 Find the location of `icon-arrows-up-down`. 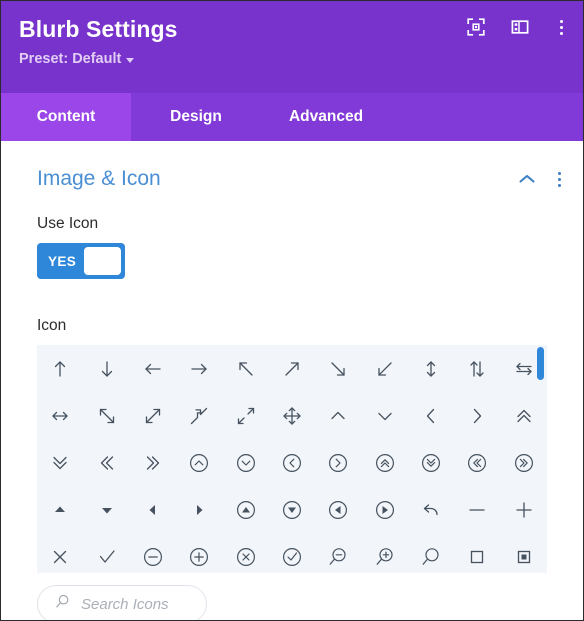

icon-arrows-up-down is located at coordinates (477, 368).